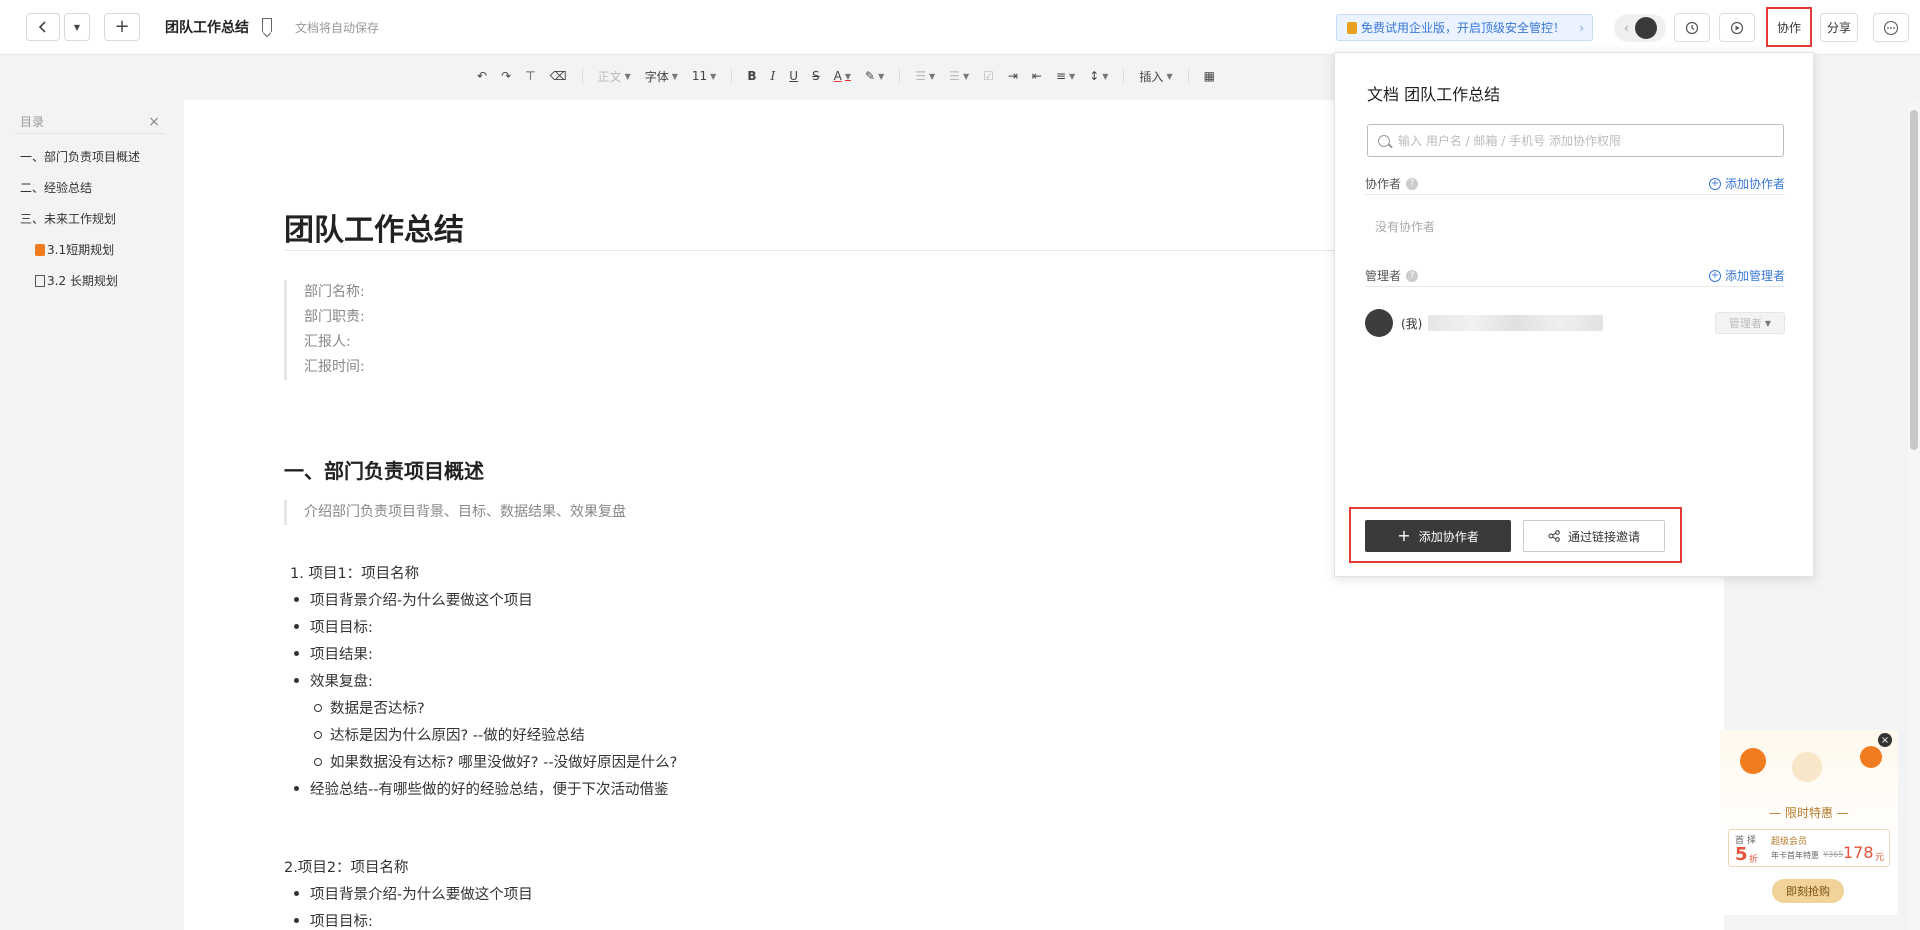 The width and height of the screenshot is (1920, 930). I want to click on outline-item: 一、部门负责项目概述, so click(90, 156).